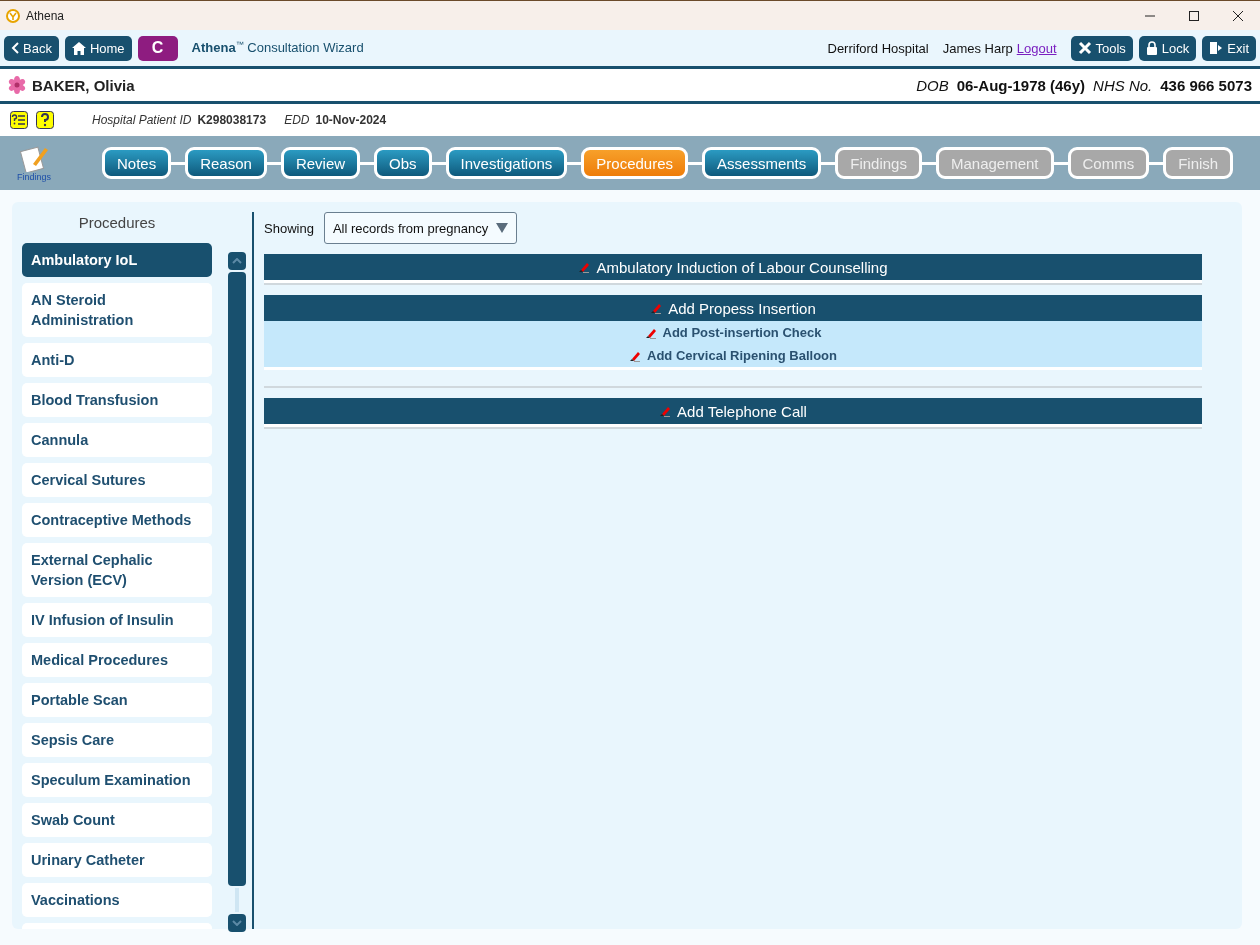 The image size is (1260, 945). What do you see at coordinates (34, 158) in the screenshot?
I see `notepad-pencil-icon` at bounding box center [34, 158].